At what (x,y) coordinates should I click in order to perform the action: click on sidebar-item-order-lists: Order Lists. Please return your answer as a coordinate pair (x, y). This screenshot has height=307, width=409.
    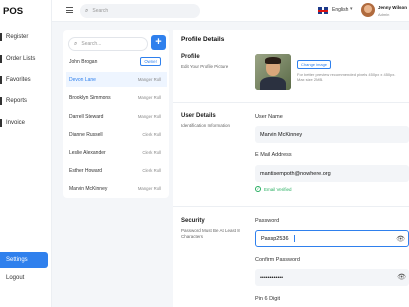
    Looking at the image, I should click on (26, 59).